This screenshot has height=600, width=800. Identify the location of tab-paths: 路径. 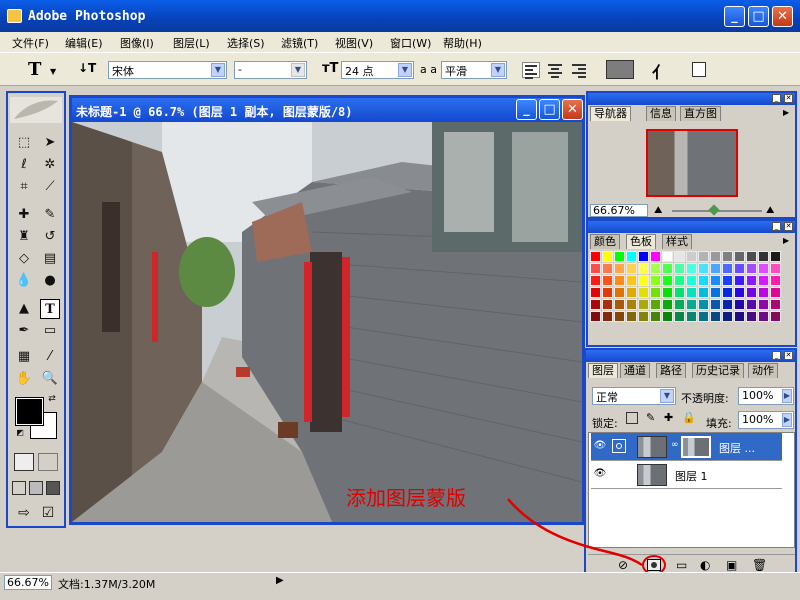
(671, 370).